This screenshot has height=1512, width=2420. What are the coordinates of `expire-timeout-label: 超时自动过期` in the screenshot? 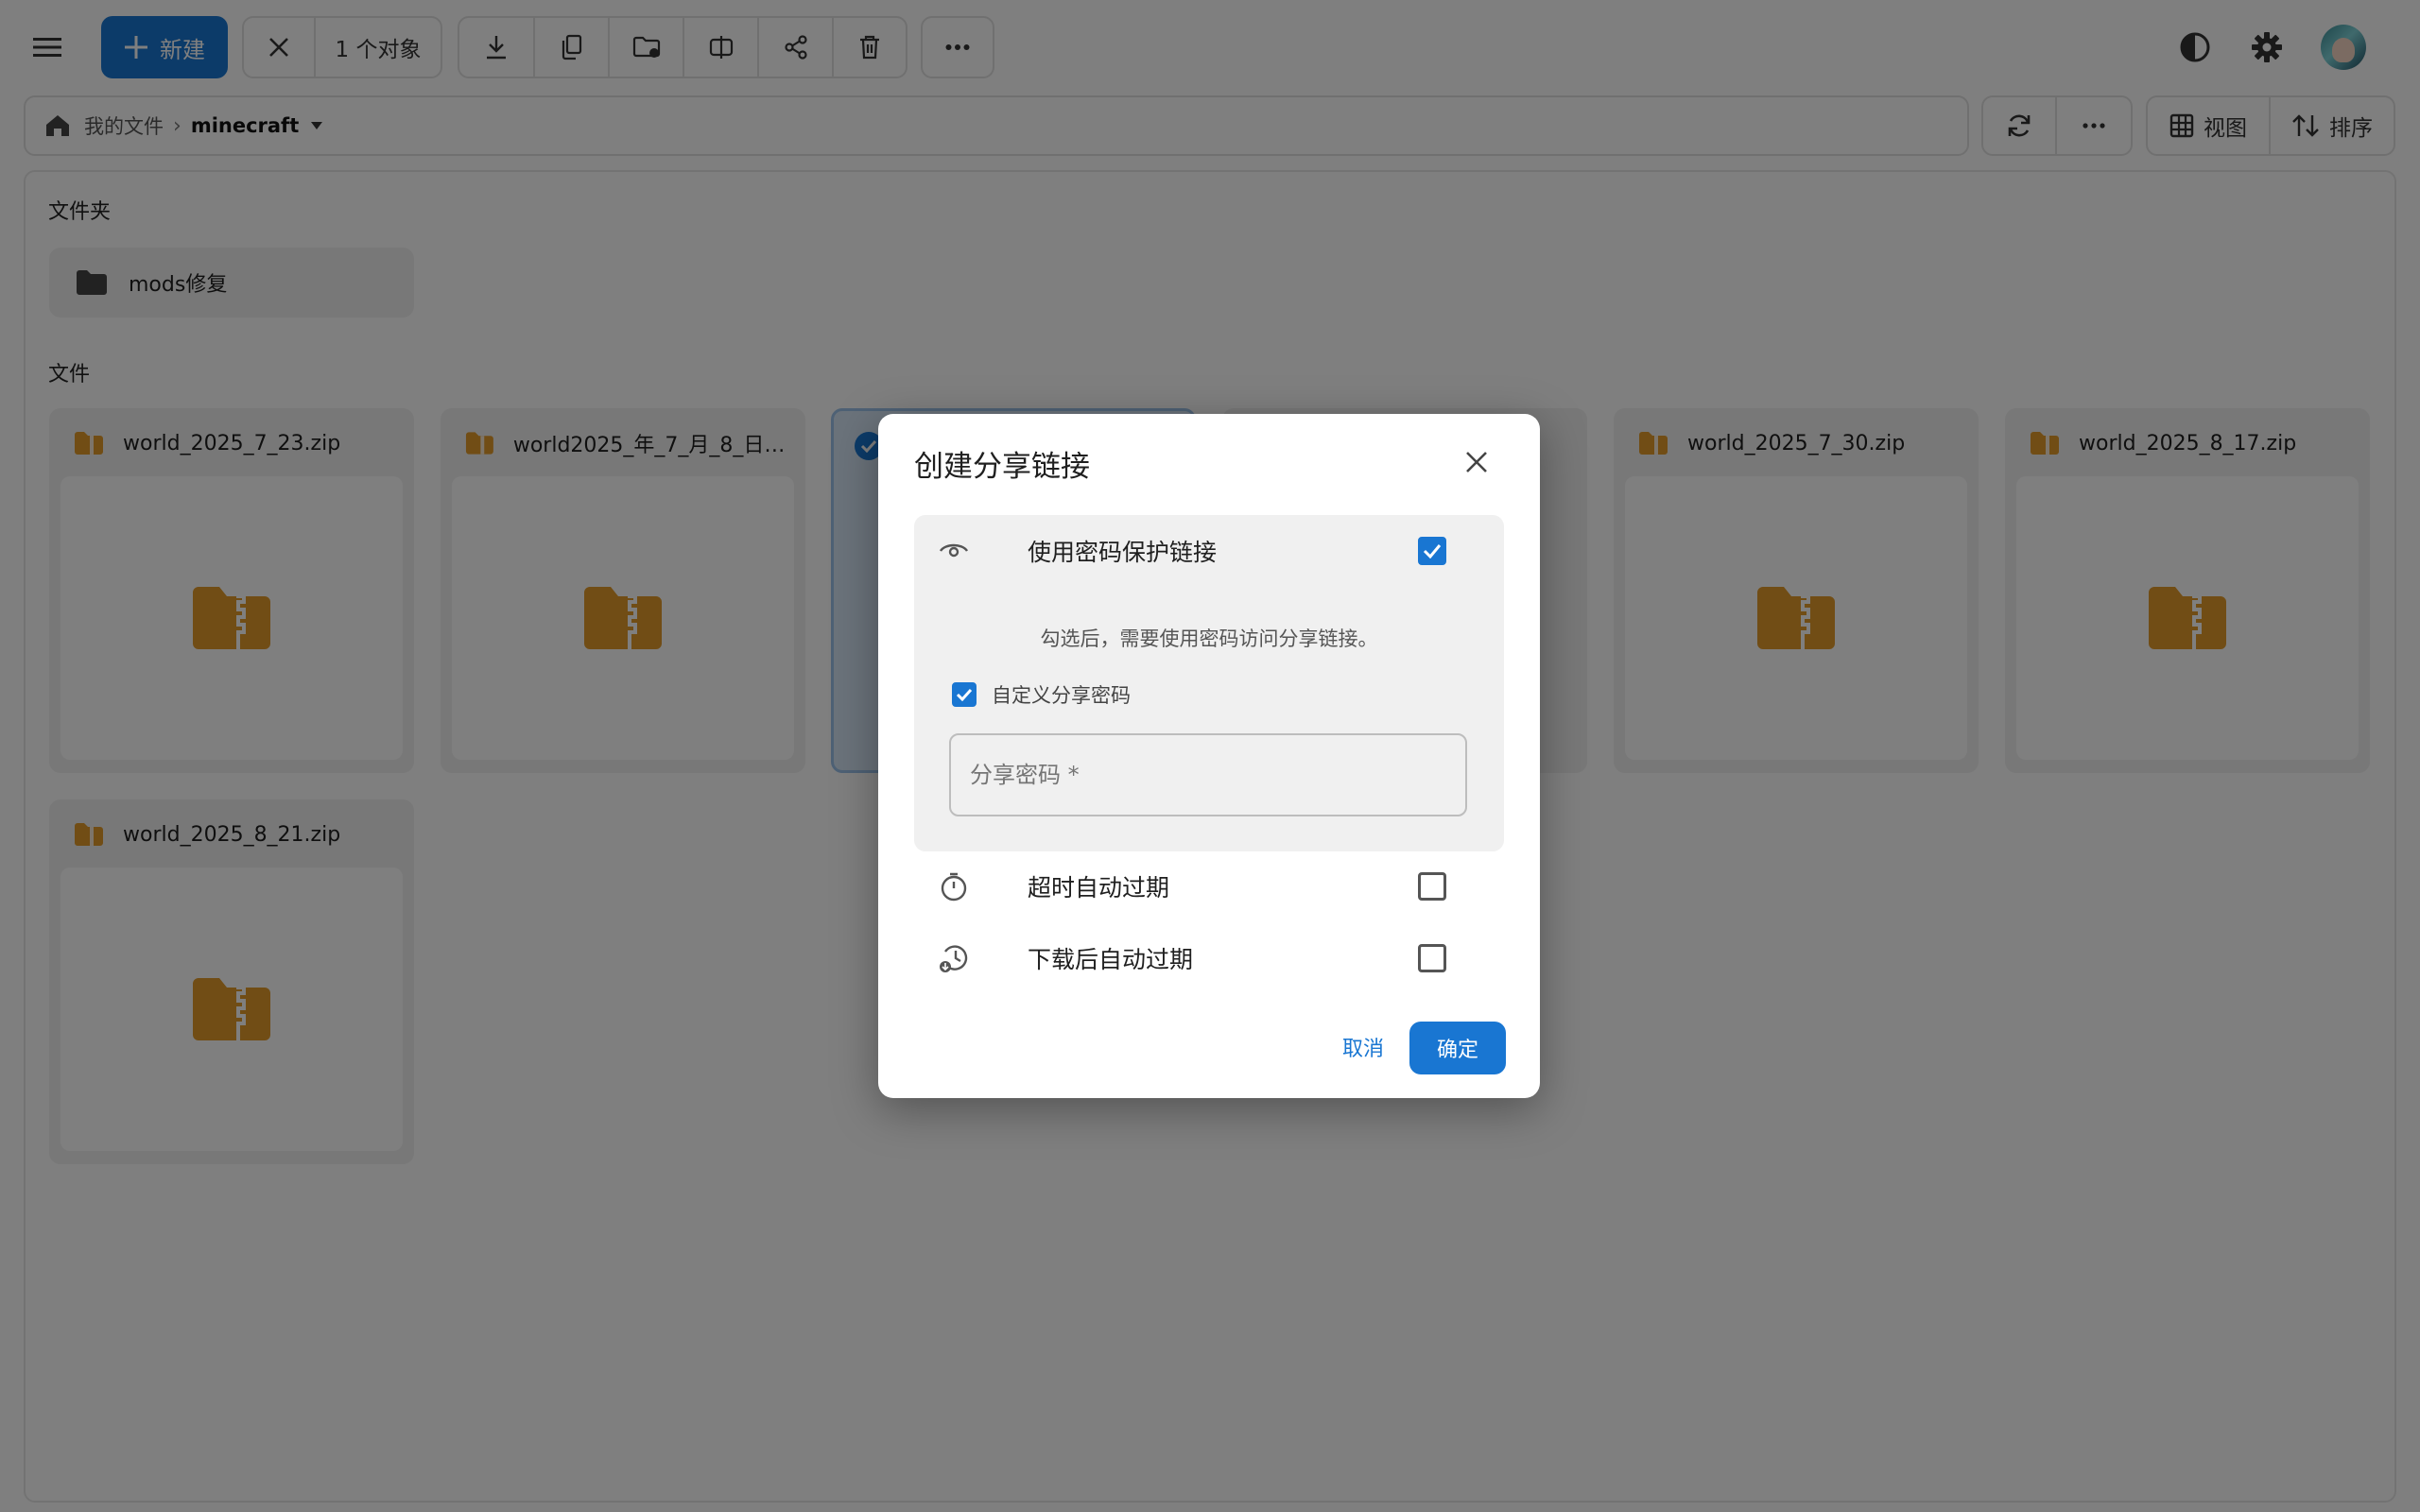 It's located at (1099, 888).